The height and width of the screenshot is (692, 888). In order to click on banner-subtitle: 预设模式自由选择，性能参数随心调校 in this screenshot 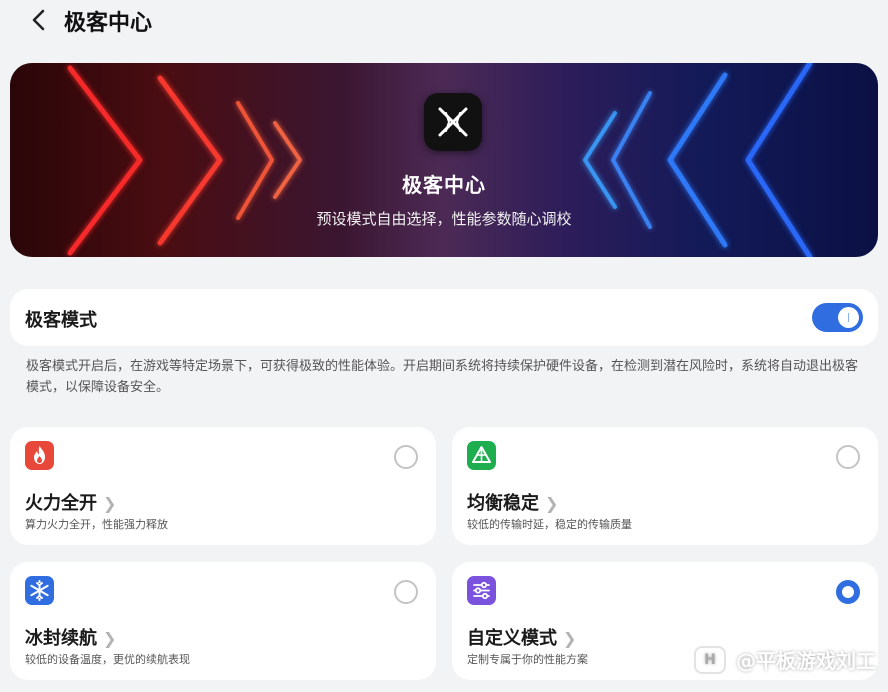, I will do `click(444, 219)`.